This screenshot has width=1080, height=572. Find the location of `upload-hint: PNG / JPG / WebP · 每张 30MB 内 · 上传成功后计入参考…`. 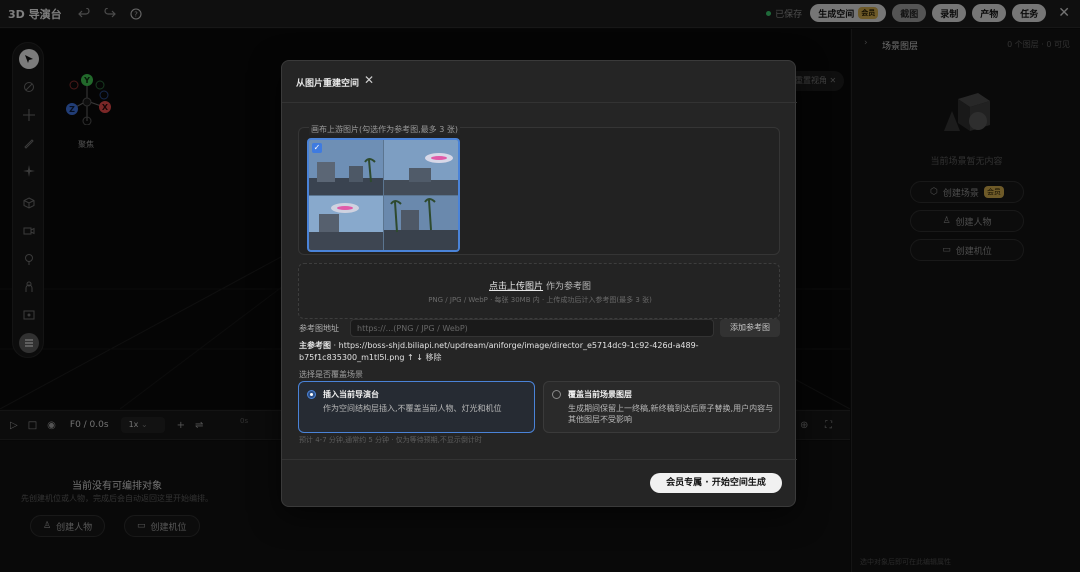

upload-hint: PNG / JPG / WebP · 每张 30MB 内 · 上传成功后计入参考… is located at coordinates (540, 300).